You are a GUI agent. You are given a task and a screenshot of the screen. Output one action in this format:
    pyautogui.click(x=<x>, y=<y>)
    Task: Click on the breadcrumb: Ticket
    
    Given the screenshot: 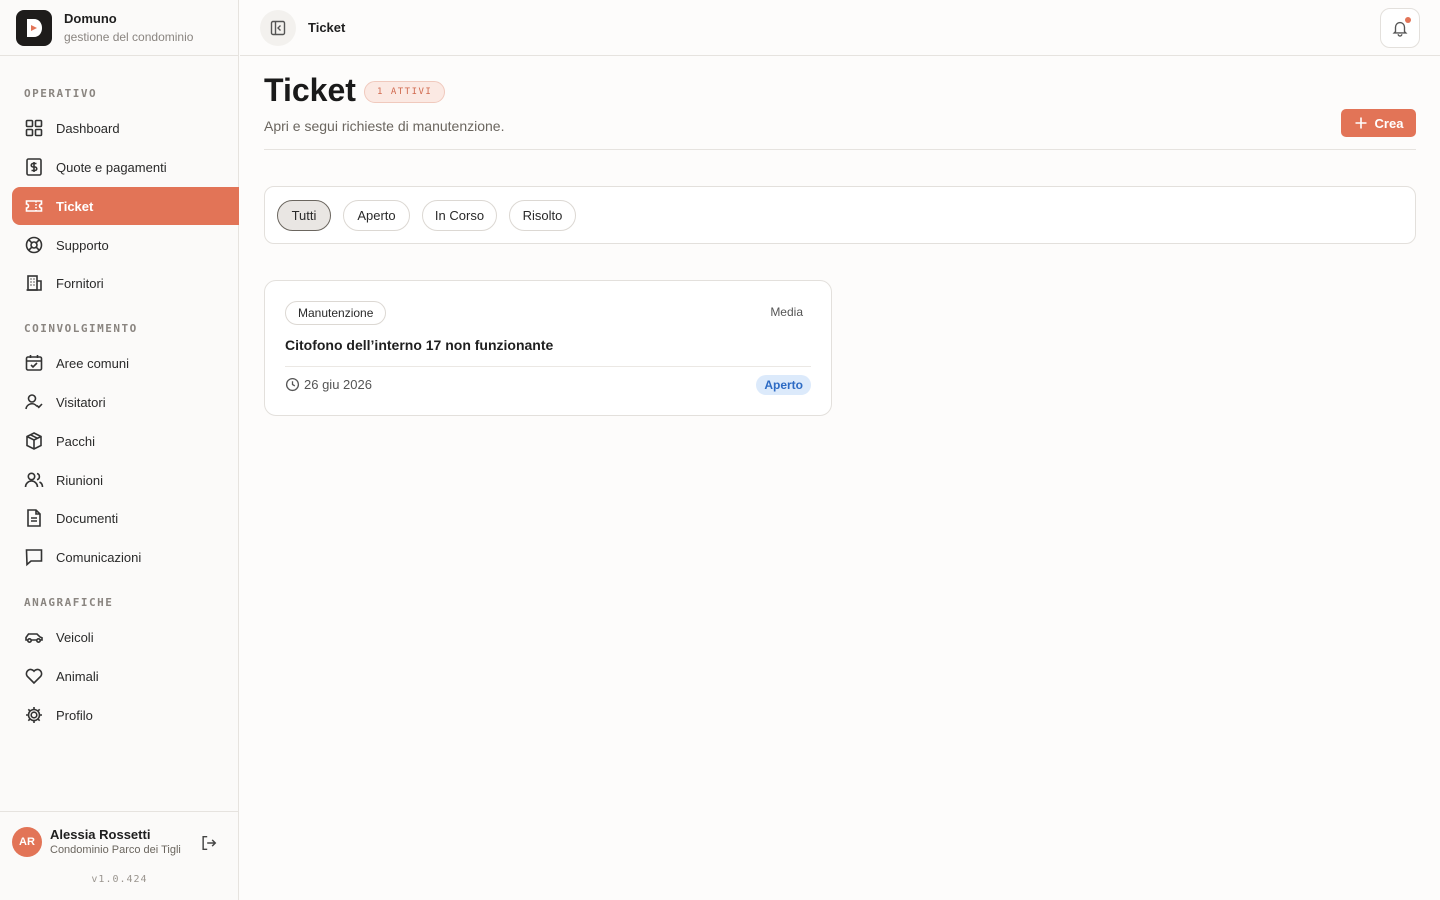 What is the action you would take?
    pyautogui.click(x=327, y=27)
    